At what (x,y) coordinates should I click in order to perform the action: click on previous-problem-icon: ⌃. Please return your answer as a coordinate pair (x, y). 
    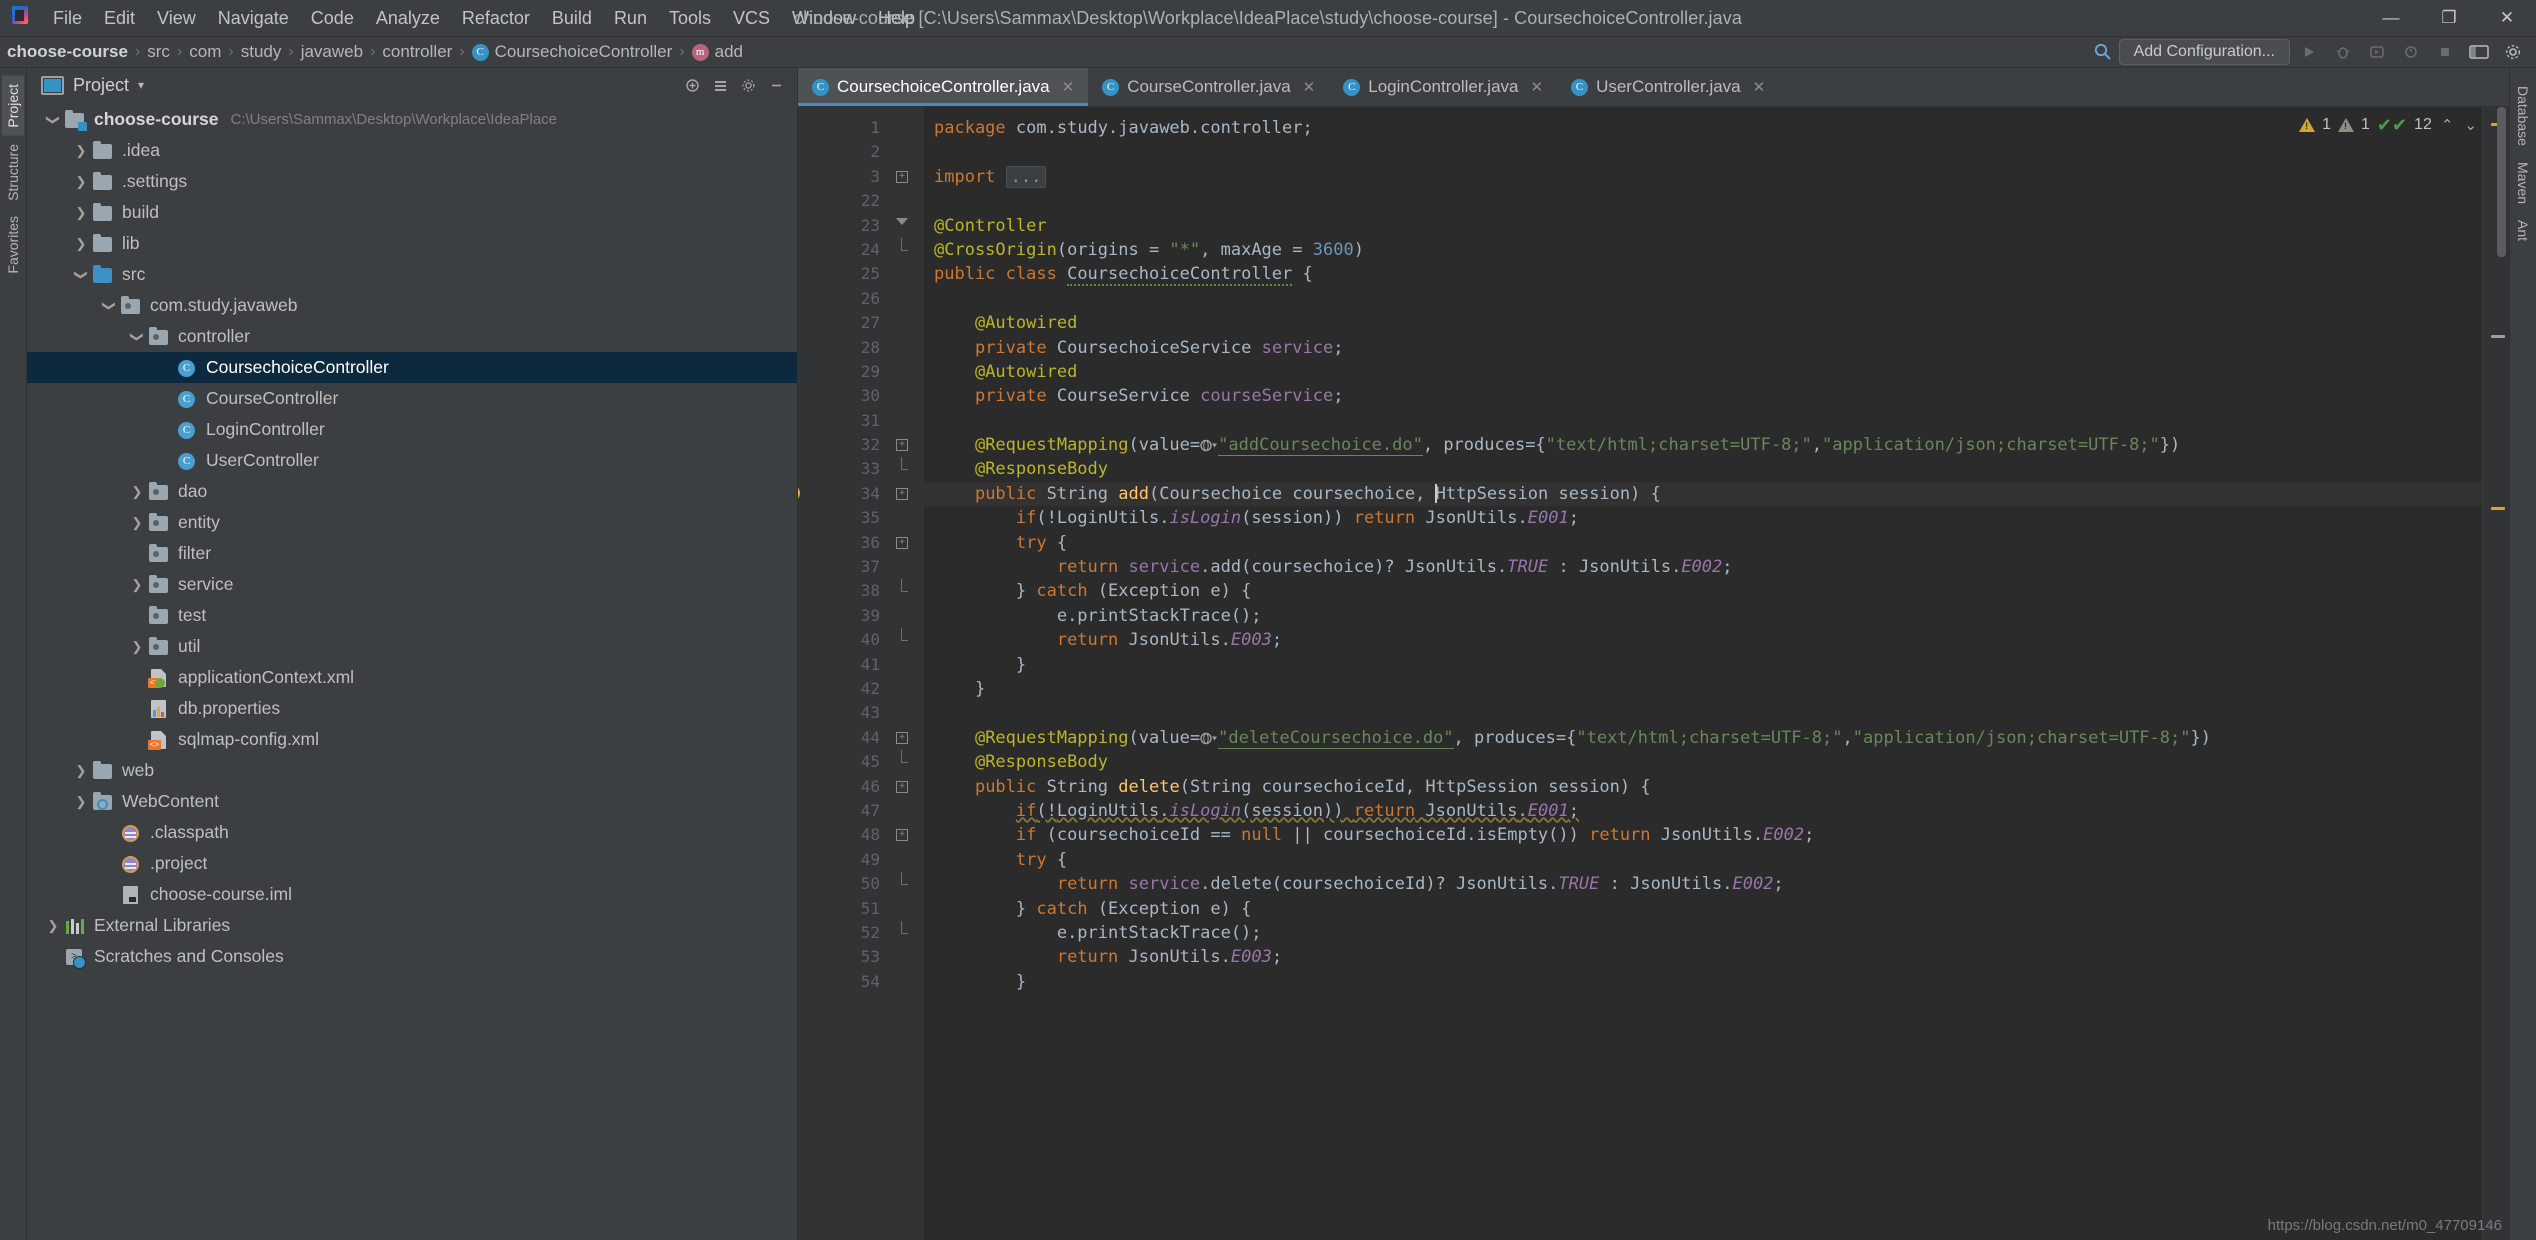
    Looking at the image, I should click on (2447, 125).